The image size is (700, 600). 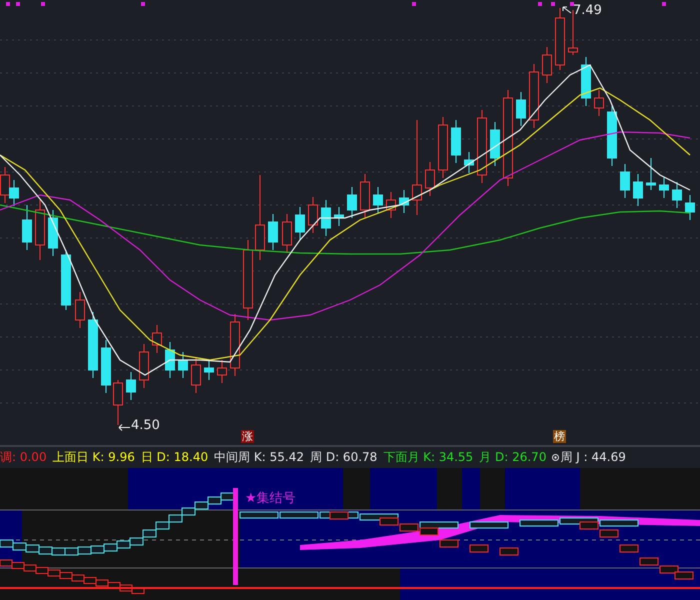 I want to click on indicator-value: 中间周 K: 55.42, so click(x=259, y=457).